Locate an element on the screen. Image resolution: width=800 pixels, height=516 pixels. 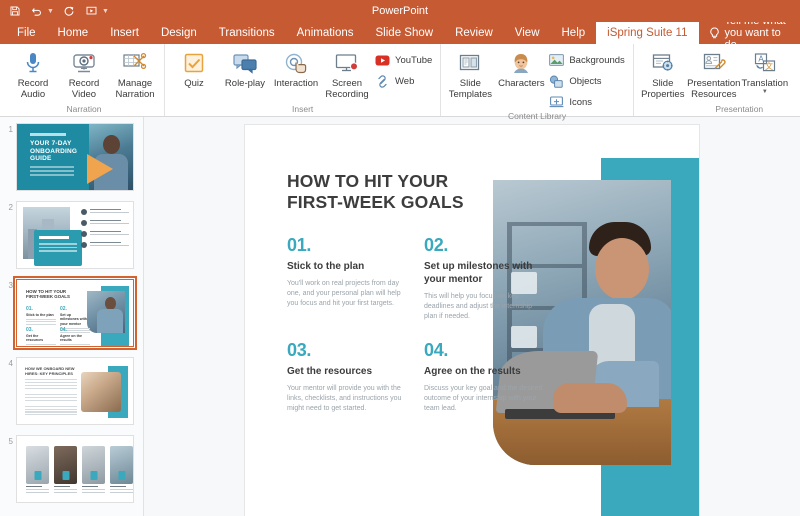
thumbnail-item-2: 2 is located at coordinates (71, 235).